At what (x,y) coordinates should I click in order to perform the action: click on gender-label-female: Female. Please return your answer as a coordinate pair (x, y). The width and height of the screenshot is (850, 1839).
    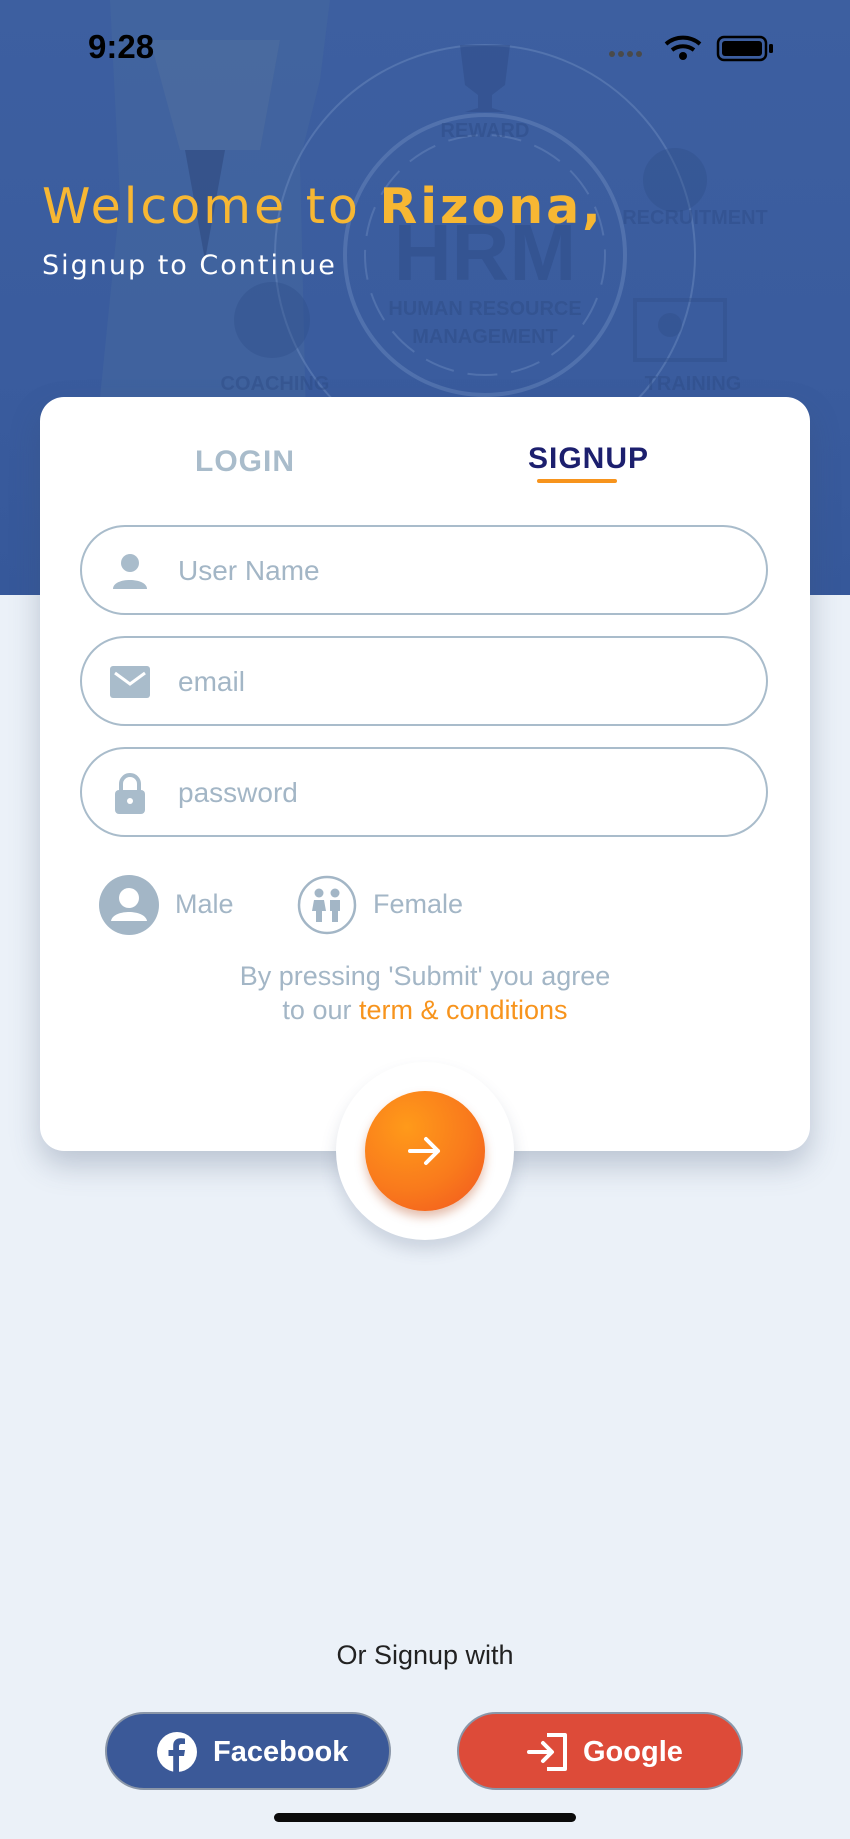
    Looking at the image, I should click on (418, 904).